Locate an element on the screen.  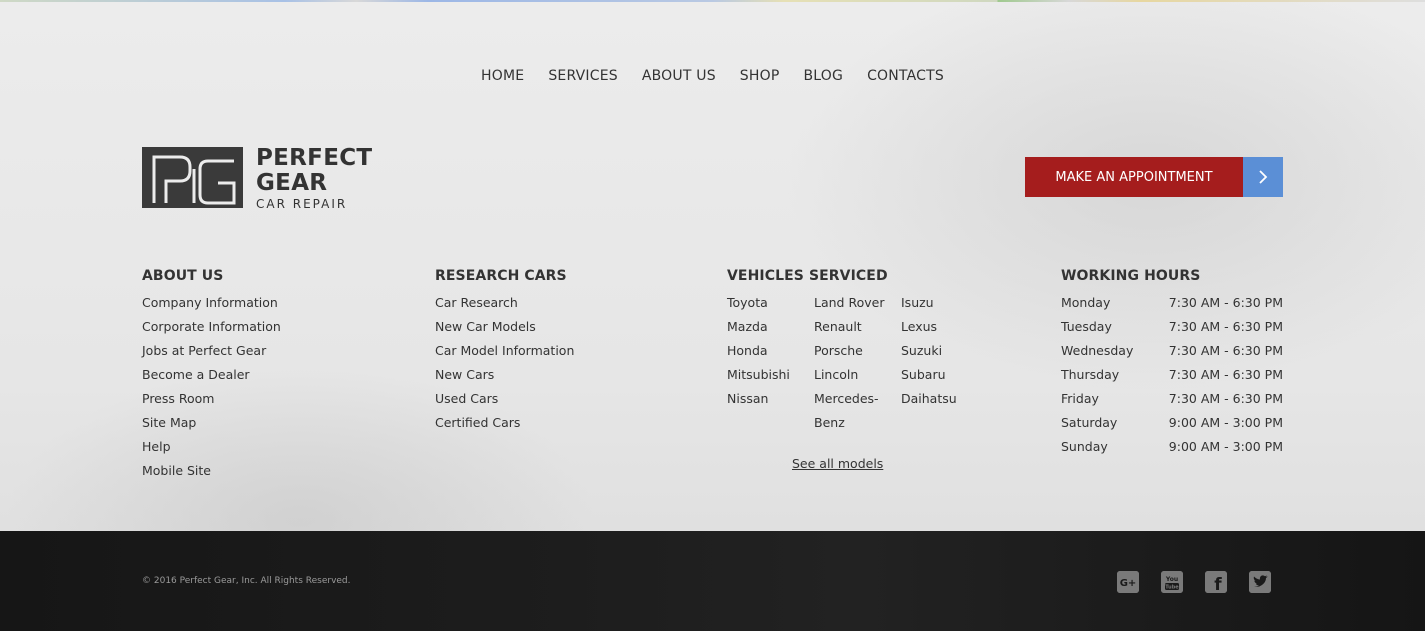
hours-day: Thursday is located at coordinates (1090, 374).